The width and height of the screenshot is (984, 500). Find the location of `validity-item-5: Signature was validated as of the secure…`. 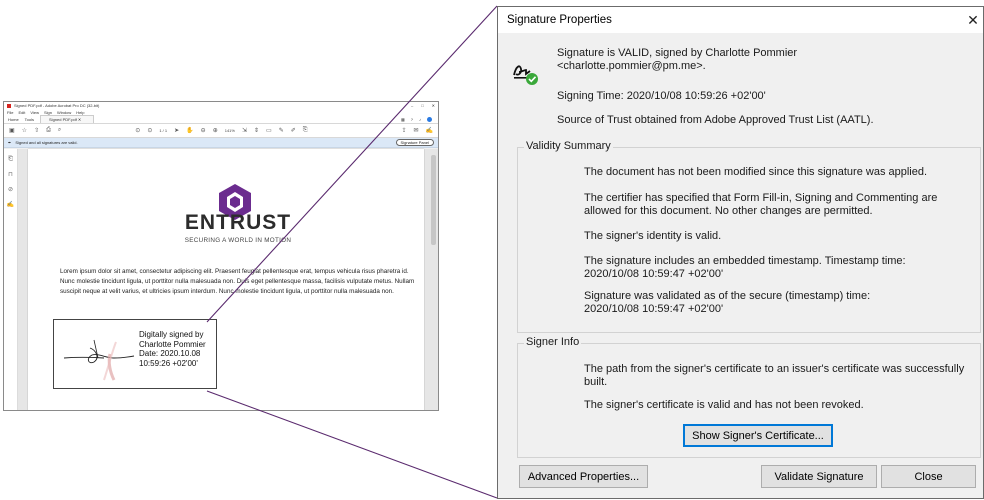

validity-item-5: Signature was validated as of the secure… is located at coordinates (727, 302).